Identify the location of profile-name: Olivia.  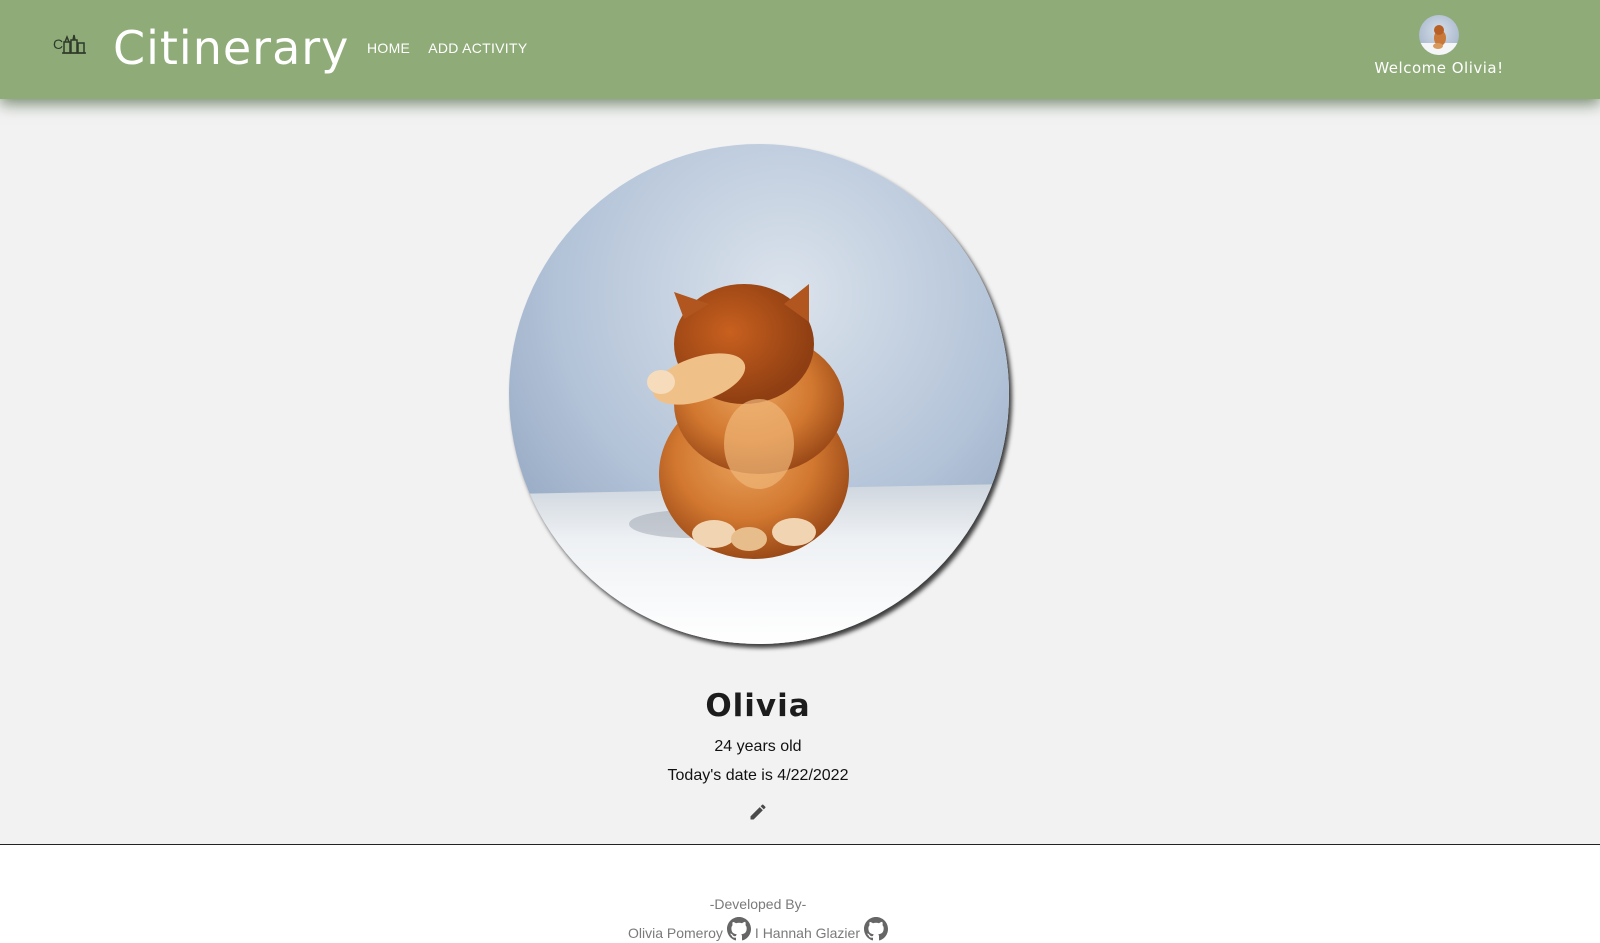
(758, 706).